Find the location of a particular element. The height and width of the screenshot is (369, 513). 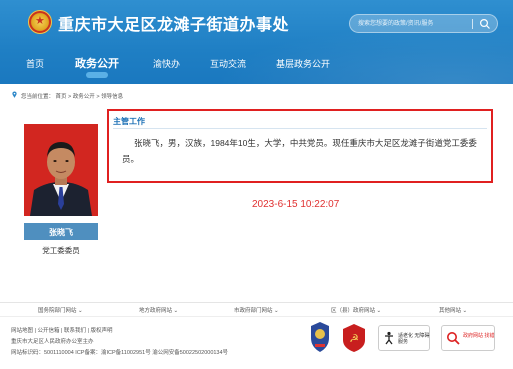

link-group-district: 区（县）政府网站 ⌄ is located at coordinates (356, 310).